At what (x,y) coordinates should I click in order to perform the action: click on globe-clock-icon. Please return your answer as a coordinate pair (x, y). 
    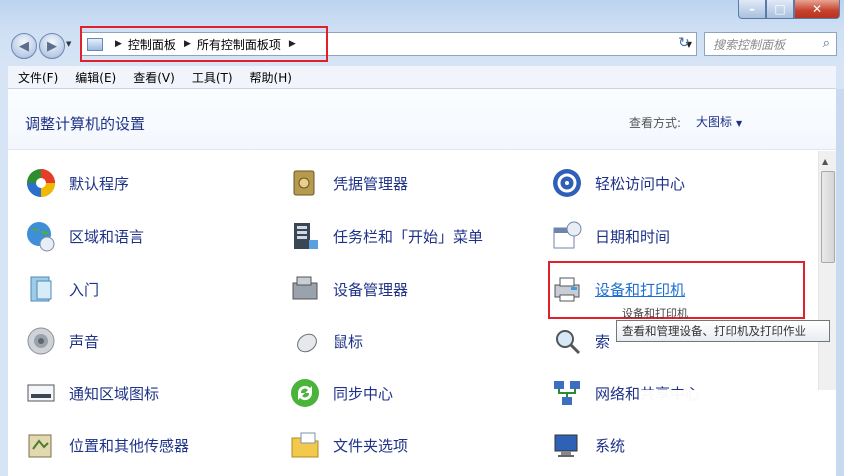
    Looking at the image, I should click on (41, 236).